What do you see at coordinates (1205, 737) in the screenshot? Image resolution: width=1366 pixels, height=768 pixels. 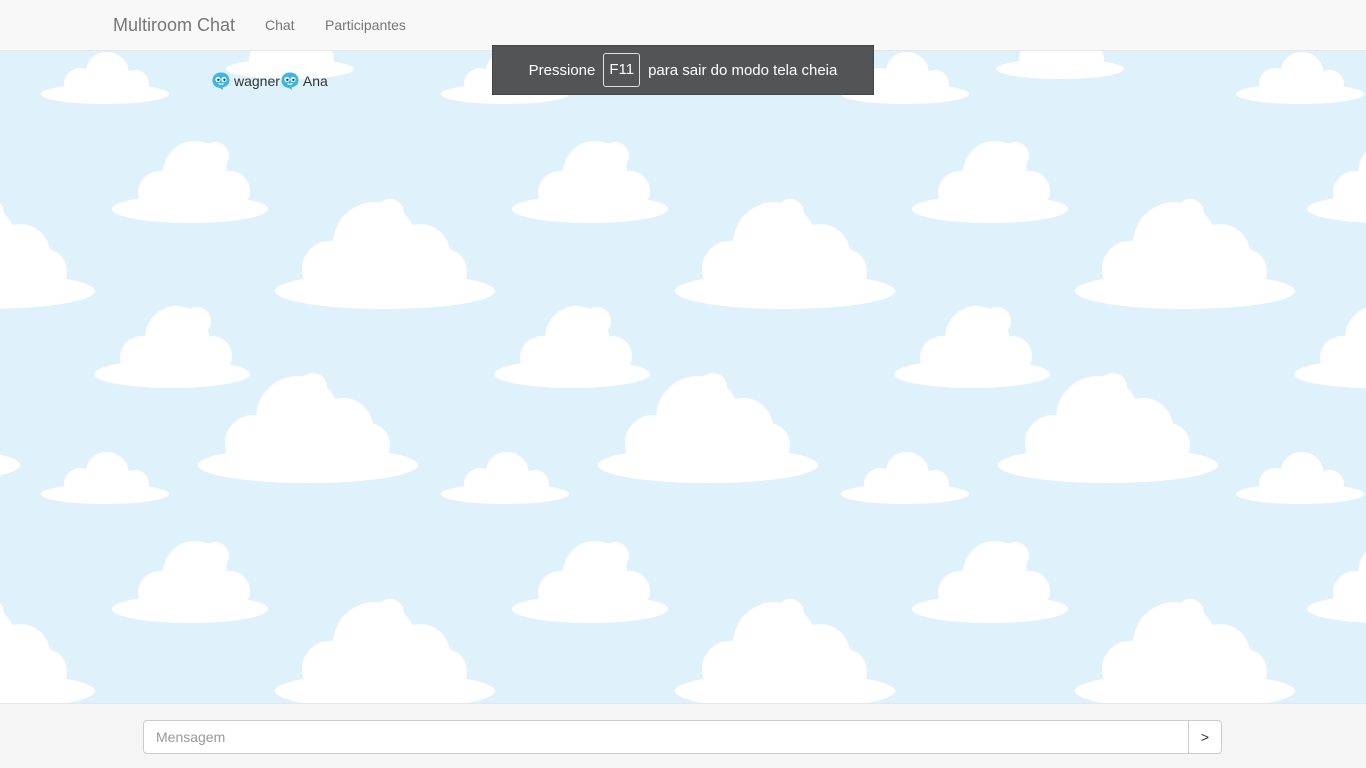 I see `send-button: >` at bounding box center [1205, 737].